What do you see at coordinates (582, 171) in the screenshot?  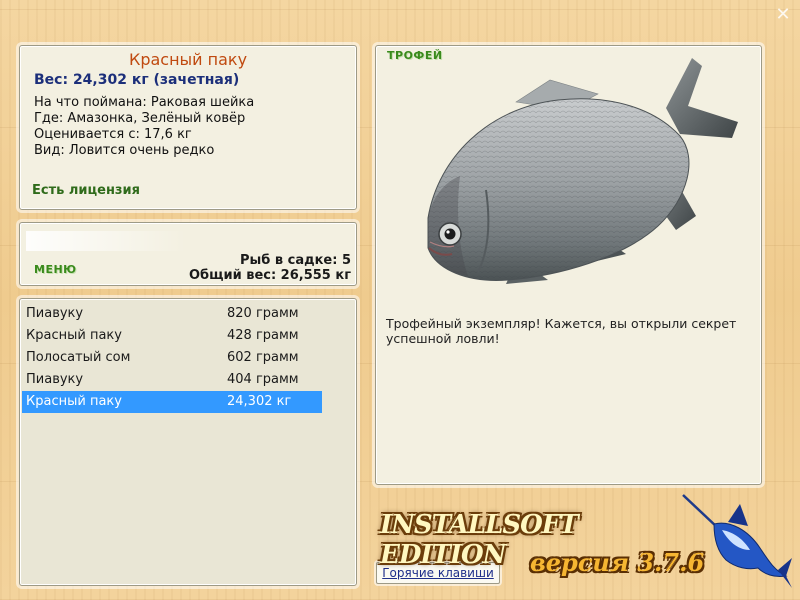 I see `red-pacu-fish-image` at bounding box center [582, 171].